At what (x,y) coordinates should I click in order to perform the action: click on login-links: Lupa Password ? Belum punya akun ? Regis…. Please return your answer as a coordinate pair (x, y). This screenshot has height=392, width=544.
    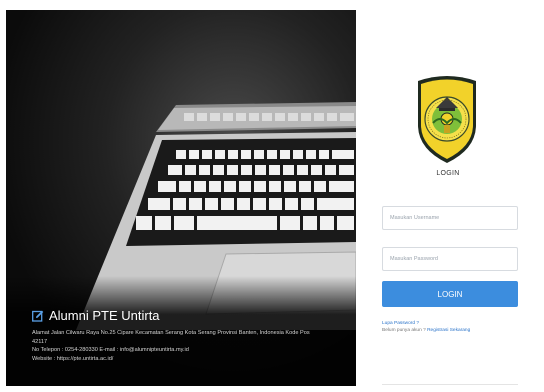
    Looking at the image, I should click on (426, 327).